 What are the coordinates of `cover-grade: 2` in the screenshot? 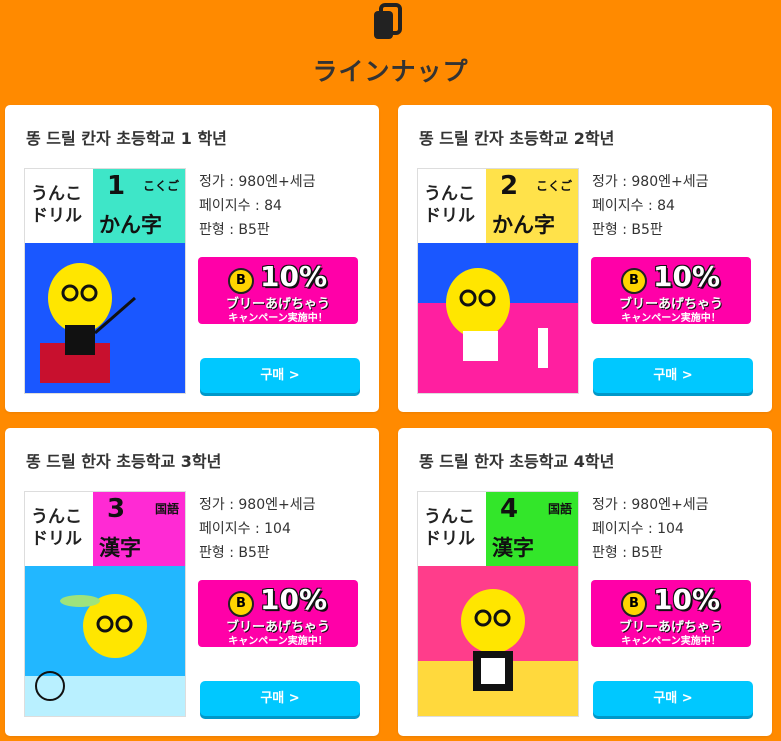 It's located at (509, 186).